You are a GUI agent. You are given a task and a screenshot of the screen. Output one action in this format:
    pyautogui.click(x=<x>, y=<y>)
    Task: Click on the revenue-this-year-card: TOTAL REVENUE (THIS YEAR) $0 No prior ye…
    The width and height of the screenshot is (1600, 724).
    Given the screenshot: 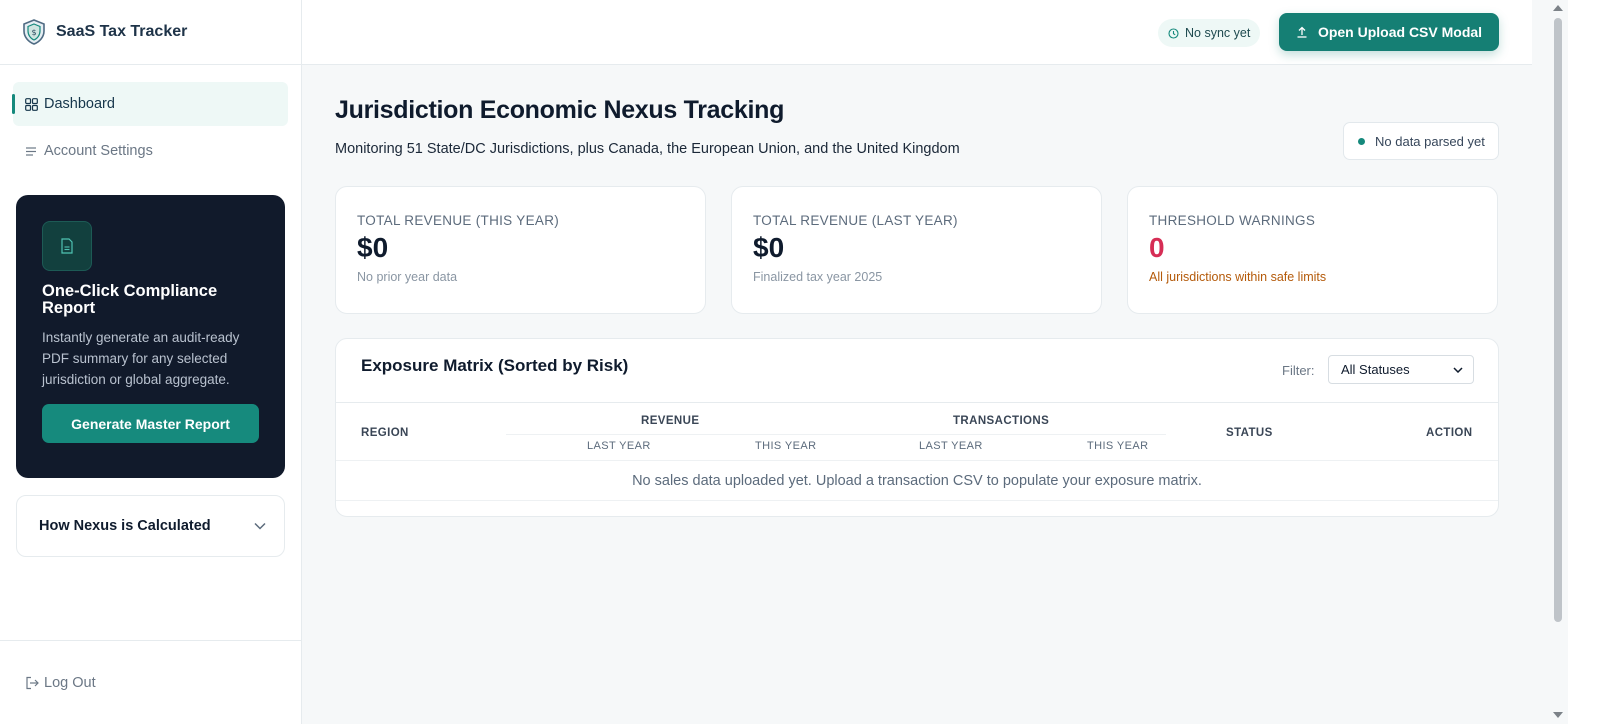 What is the action you would take?
    pyautogui.click(x=520, y=250)
    